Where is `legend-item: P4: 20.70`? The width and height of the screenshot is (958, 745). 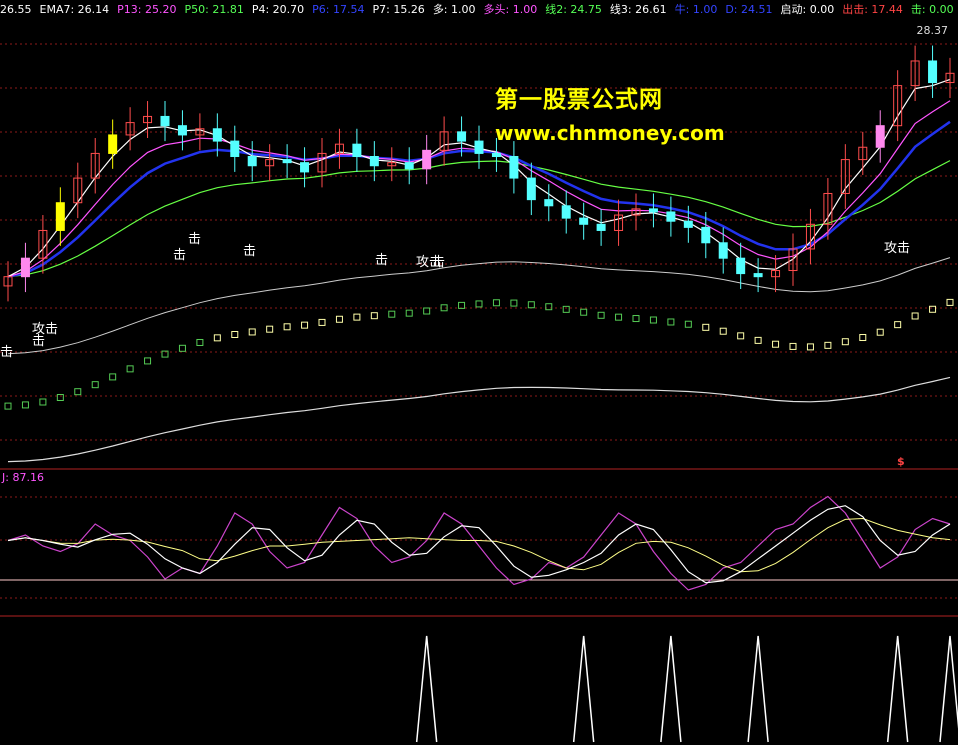 legend-item: P4: 20.70 is located at coordinates (278, 9).